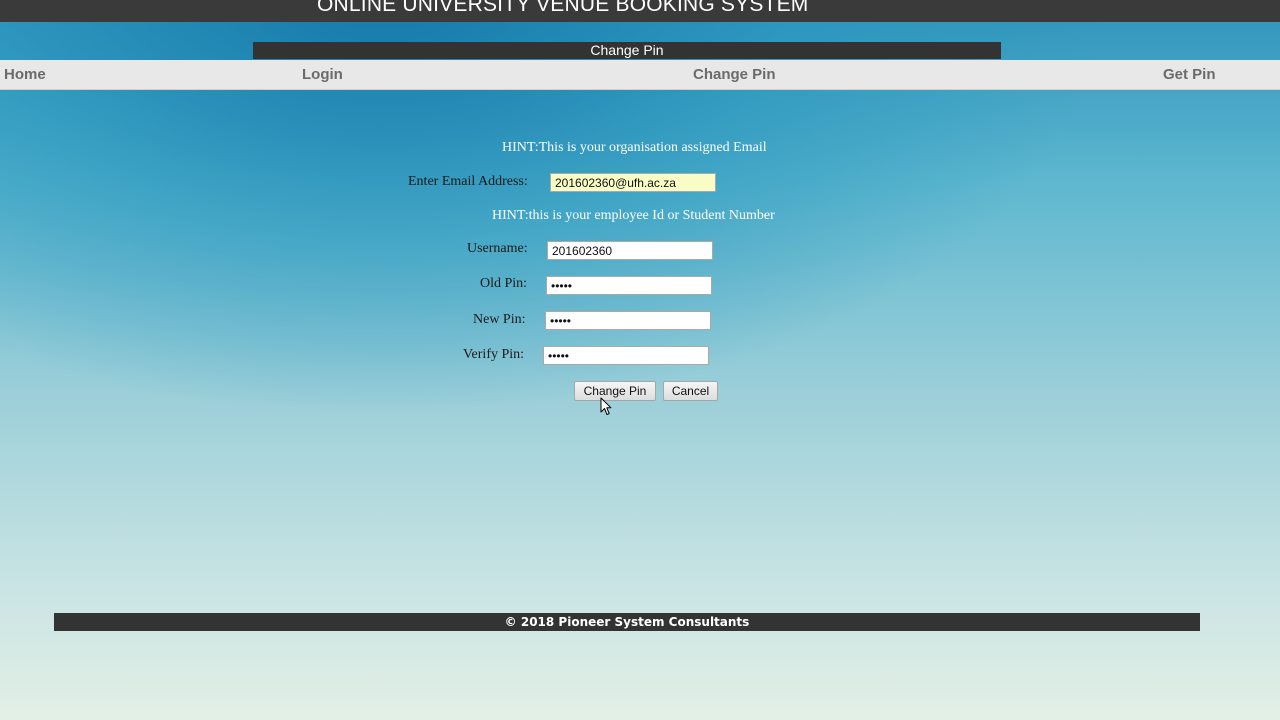  Describe the element at coordinates (1189, 74) in the screenshot. I see `nav-item-get-pin: Get Pin` at that location.